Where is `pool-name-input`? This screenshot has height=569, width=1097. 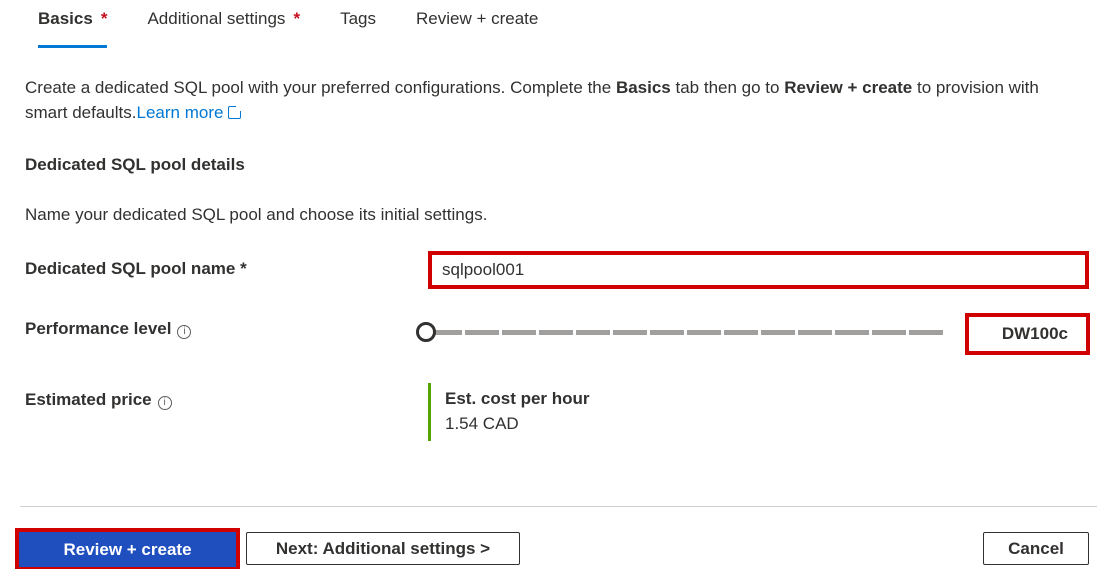 pool-name-input is located at coordinates (758, 270).